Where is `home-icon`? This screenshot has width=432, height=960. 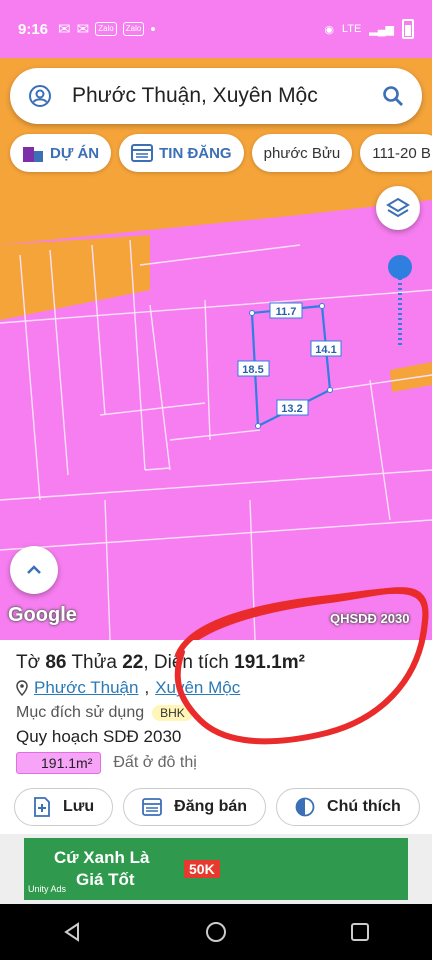
home-icon is located at coordinates (216, 932).